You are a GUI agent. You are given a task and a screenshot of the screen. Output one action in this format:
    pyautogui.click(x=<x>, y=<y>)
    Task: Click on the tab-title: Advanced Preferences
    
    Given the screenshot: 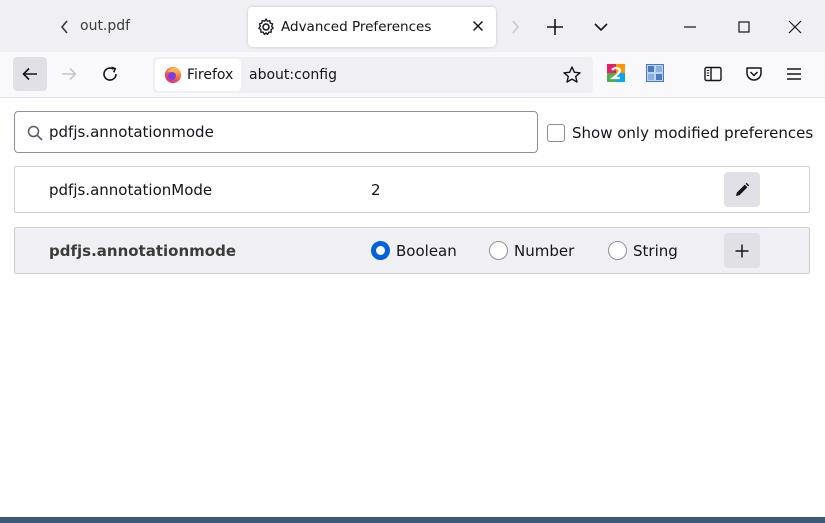 What is the action you would take?
    pyautogui.click(x=356, y=27)
    